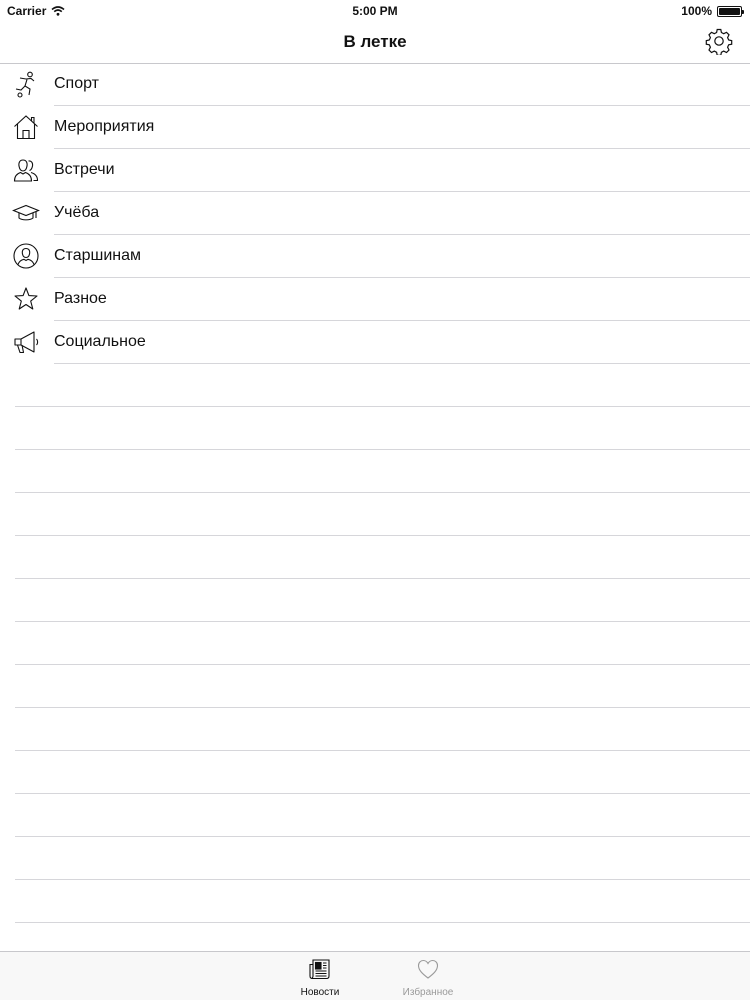 The height and width of the screenshot is (1000, 750). Describe the element at coordinates (84, 169) in the screenshot. I see `category-label: Встречи` at that location.